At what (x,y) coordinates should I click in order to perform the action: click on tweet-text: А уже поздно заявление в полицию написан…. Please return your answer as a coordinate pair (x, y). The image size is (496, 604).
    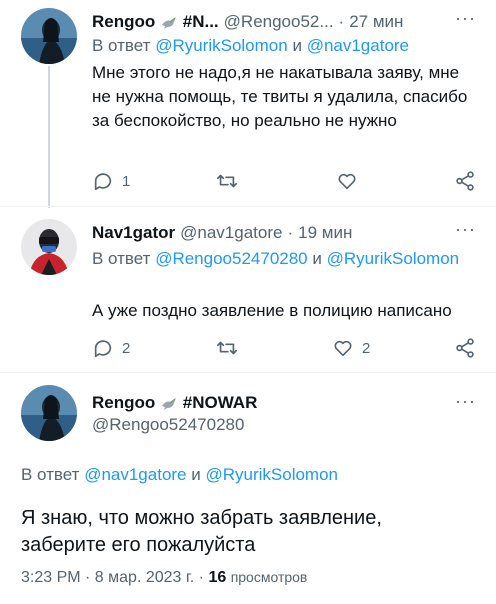
    Looking at the image, I should click on (272, 310).